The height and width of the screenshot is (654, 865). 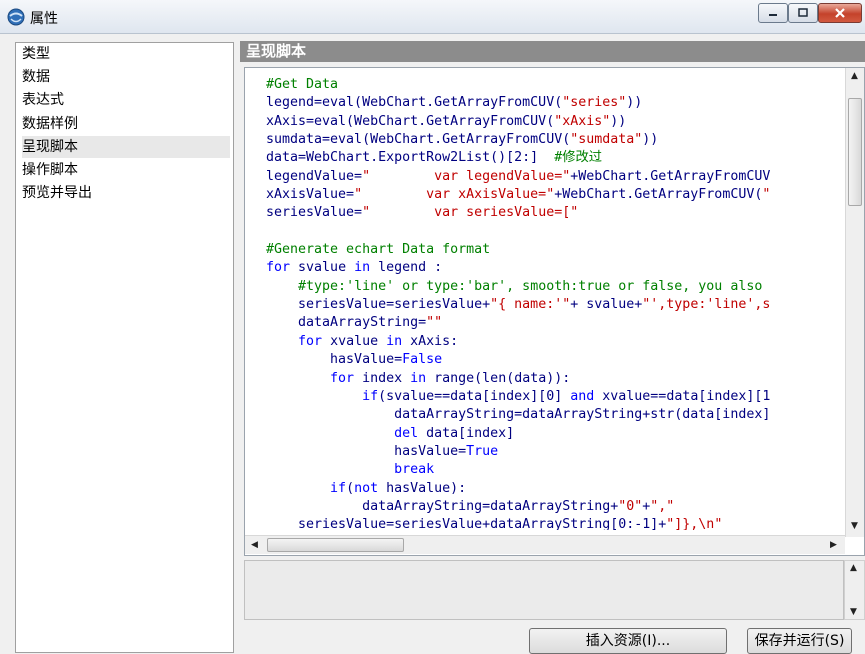 What do you see at coordinates (454, 433) in the screenshot?
I see `code-line: del data[index]` at bounding box center [454, 433].